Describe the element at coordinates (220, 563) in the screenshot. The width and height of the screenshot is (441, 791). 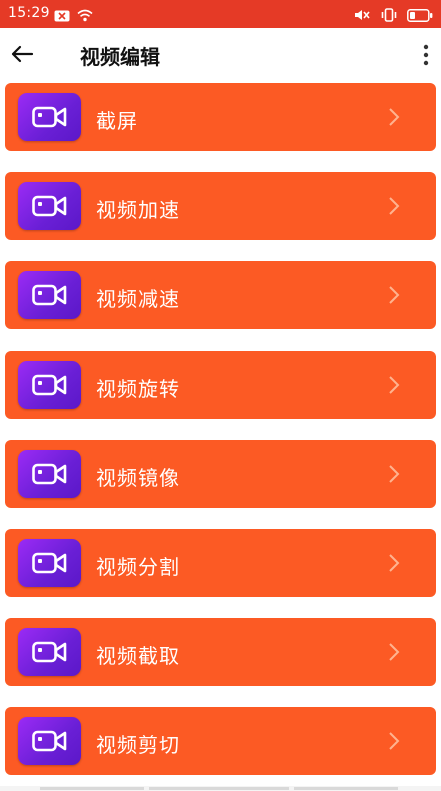
I see `menu-item: 视频分割` at that location.